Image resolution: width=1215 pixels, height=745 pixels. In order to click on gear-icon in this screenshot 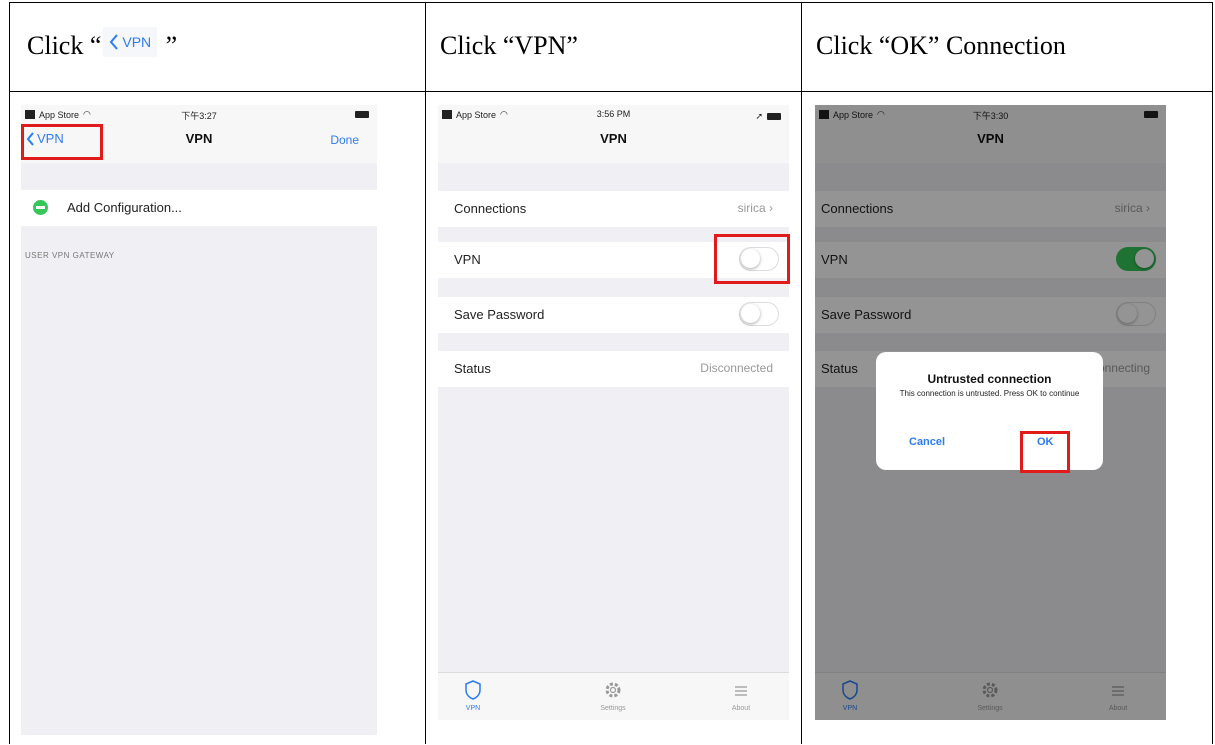, I will do `click(613, 690)`.